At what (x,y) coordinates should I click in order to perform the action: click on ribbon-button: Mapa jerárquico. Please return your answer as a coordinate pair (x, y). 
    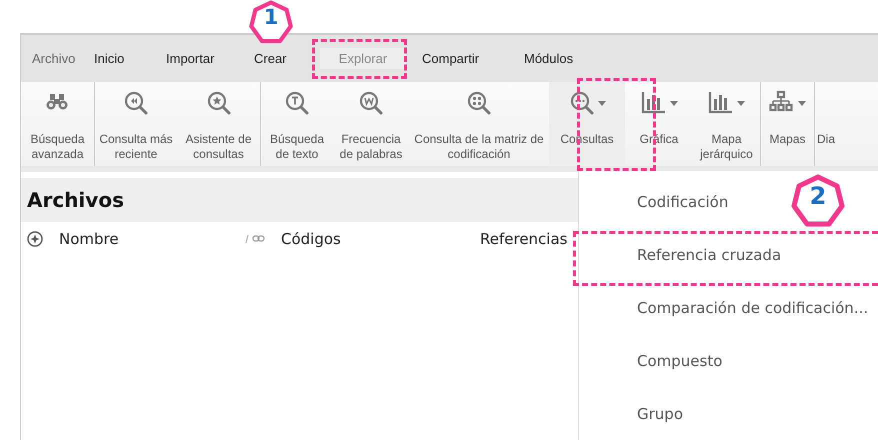
    Looking at the image, I should click on (727, 124).